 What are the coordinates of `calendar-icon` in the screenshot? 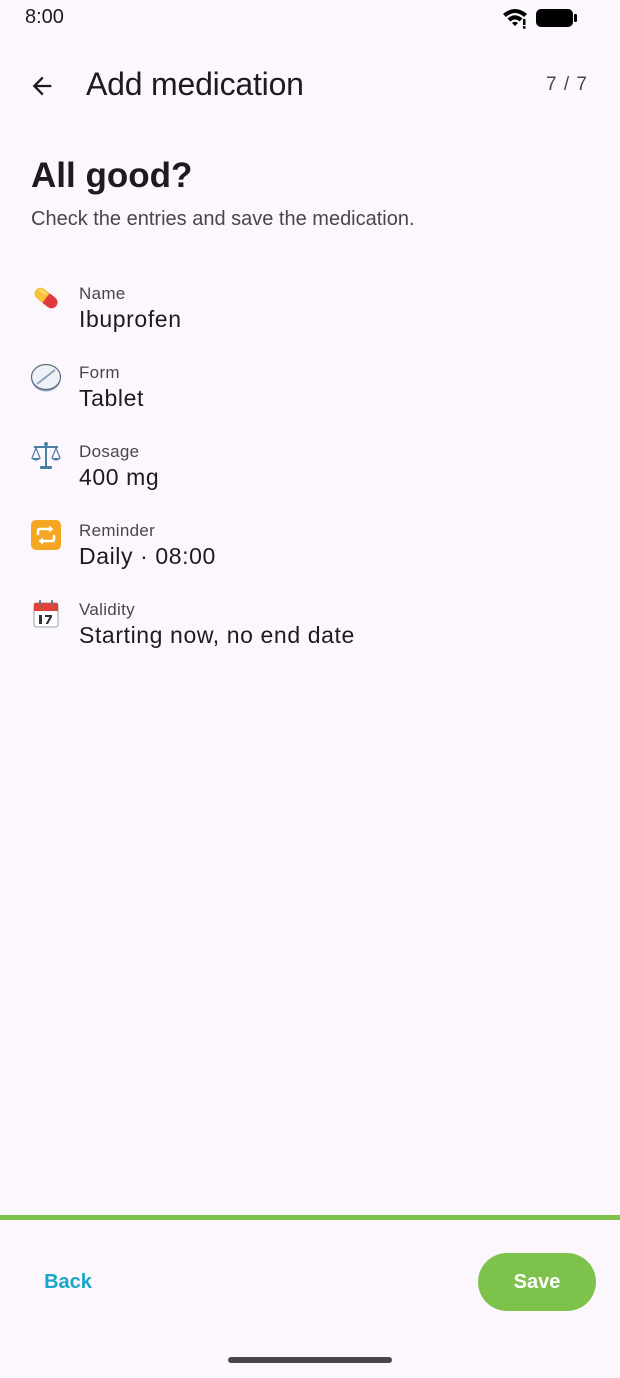 It's located at (46, 614).